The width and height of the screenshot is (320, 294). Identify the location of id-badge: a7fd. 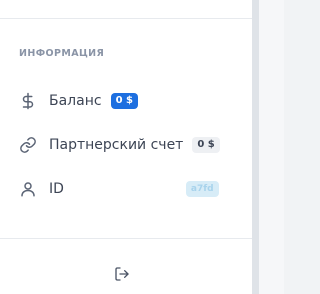
(202, 189).